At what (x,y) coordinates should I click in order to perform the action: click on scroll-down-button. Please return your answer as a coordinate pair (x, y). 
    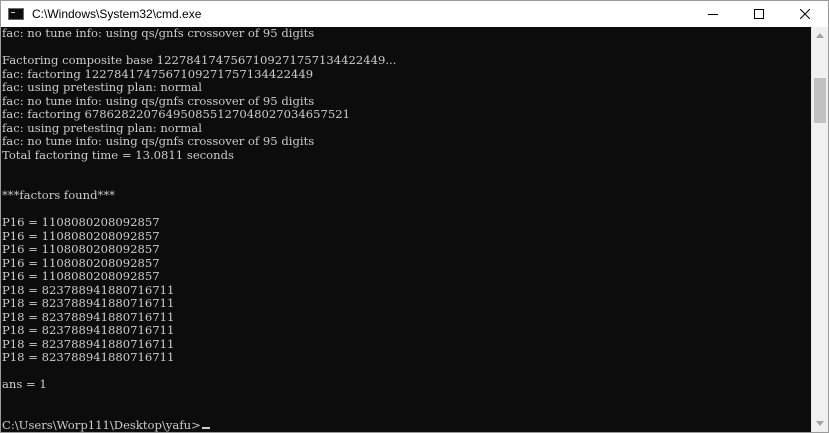
    Looking at the image, I should click on (820, 423).